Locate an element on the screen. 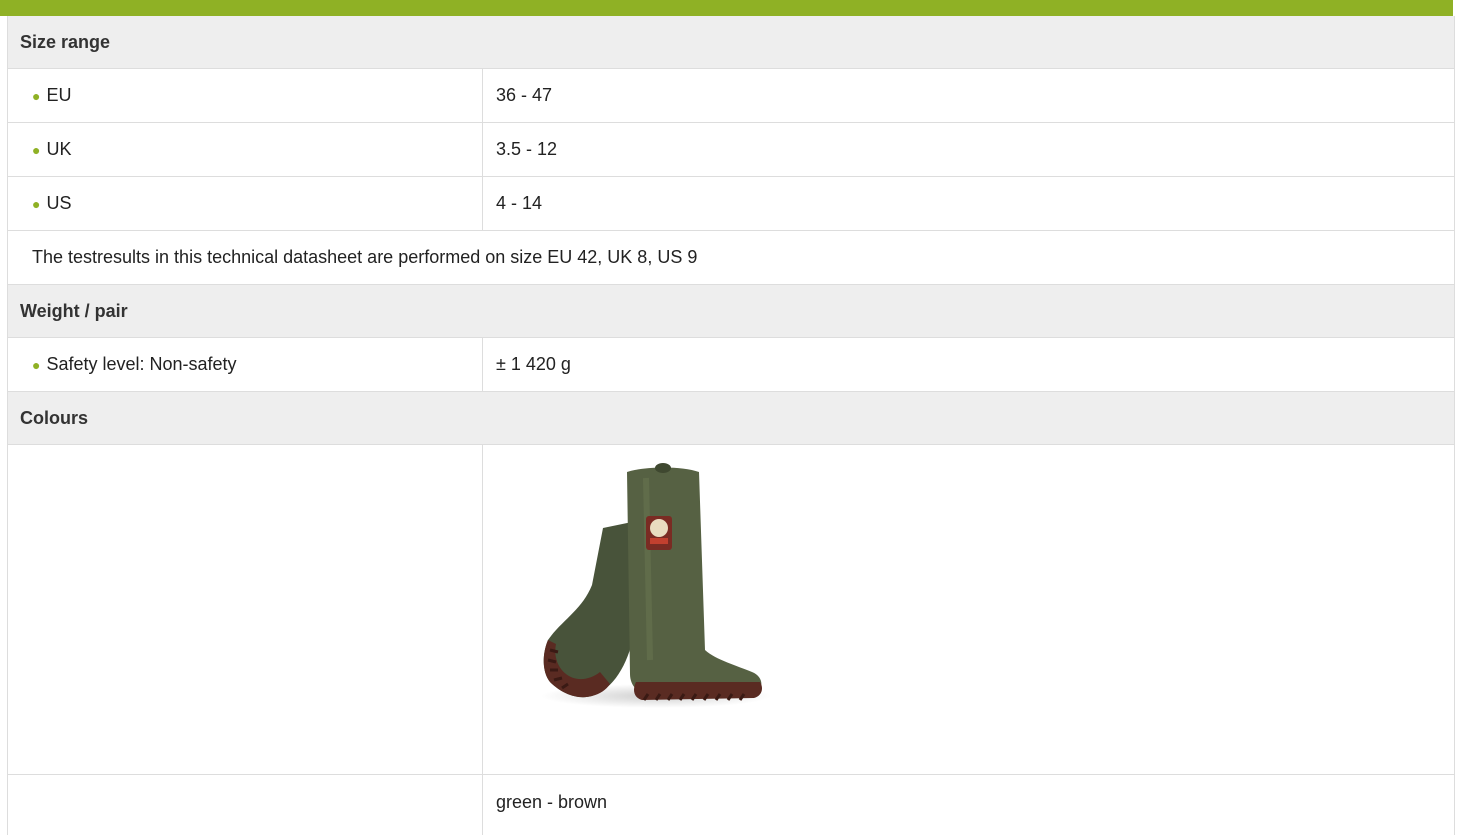 The height and width of the screenshot is (835, 1458). size-label-eu: EU is located at coordinates (59, 95).